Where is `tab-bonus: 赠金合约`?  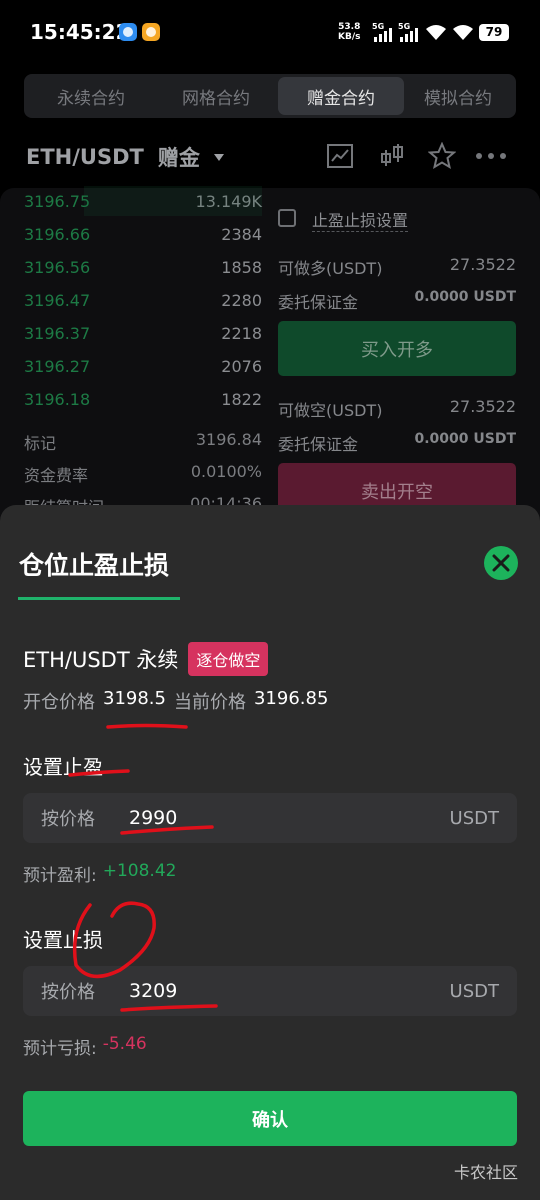
tab-bonus: 赠金合约 is located at coordinates (341, 96).